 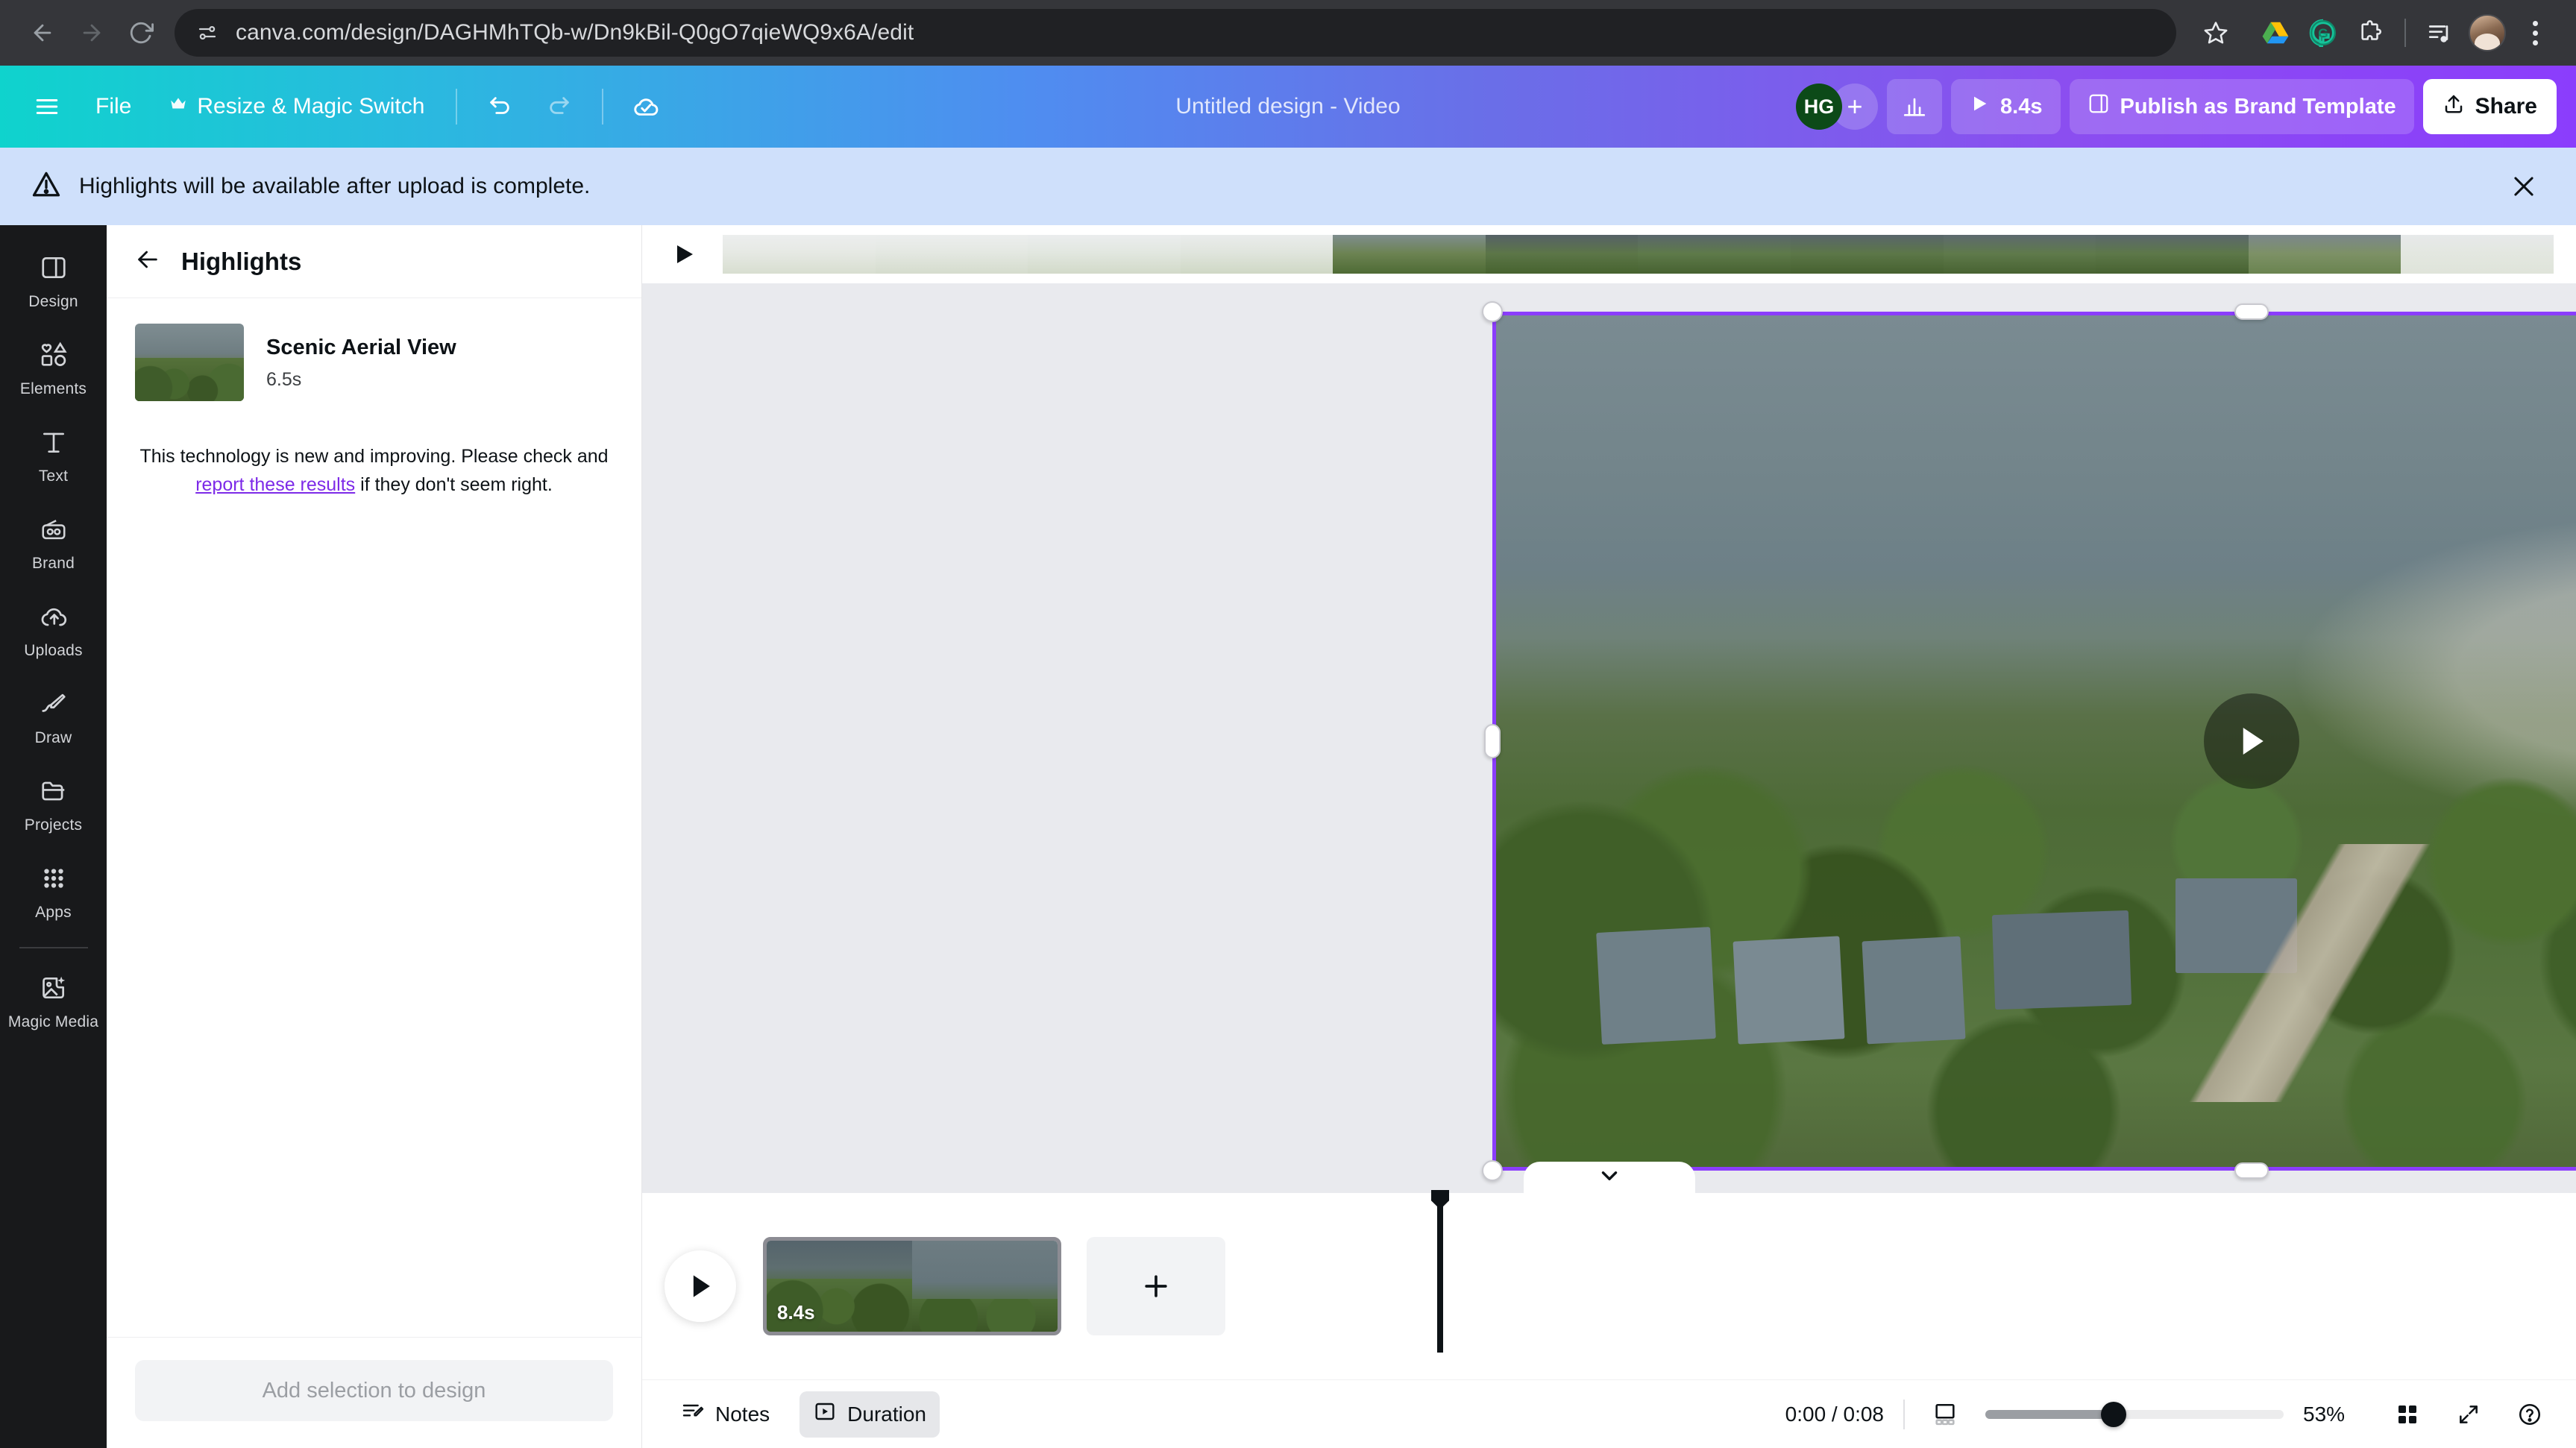 I want to click on add-page-button, so click(x=1156, y=1286).